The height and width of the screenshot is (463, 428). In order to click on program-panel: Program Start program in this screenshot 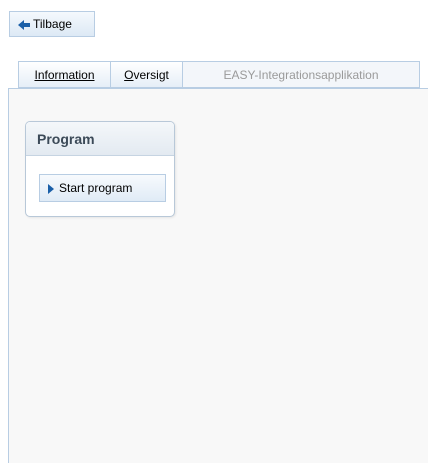, I will do `click(100, 169)`.